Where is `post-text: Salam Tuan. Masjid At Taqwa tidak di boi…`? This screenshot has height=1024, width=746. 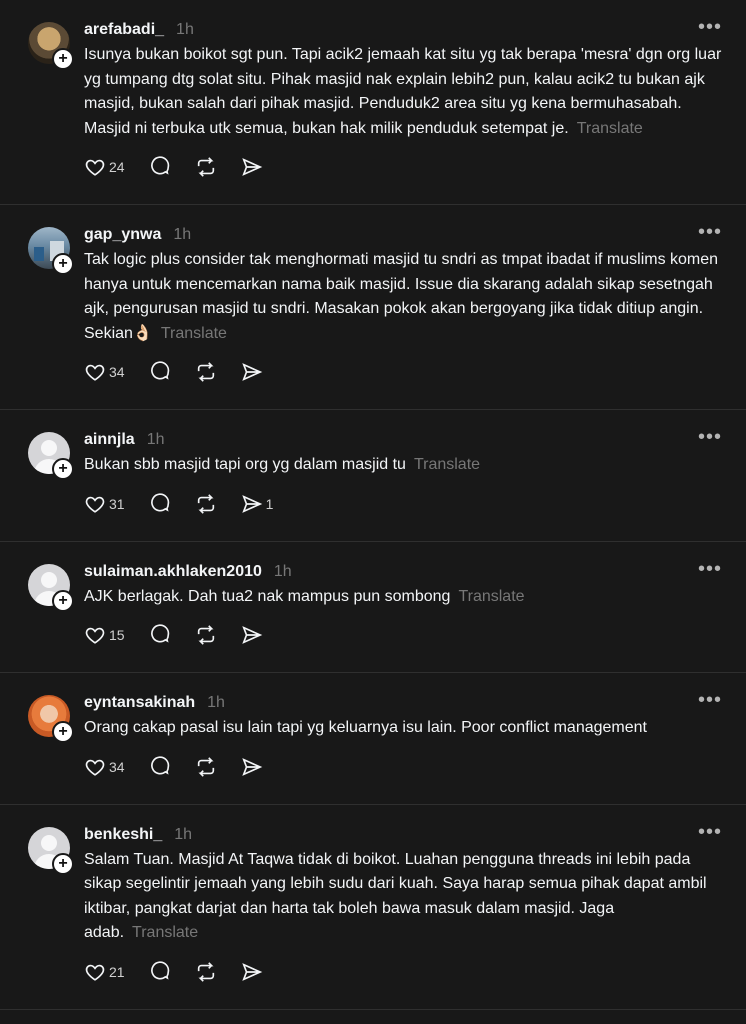
post-text: Salam Tuan. Masjid At Taqwa tidak di boi… is located at coordinates (403, 897).